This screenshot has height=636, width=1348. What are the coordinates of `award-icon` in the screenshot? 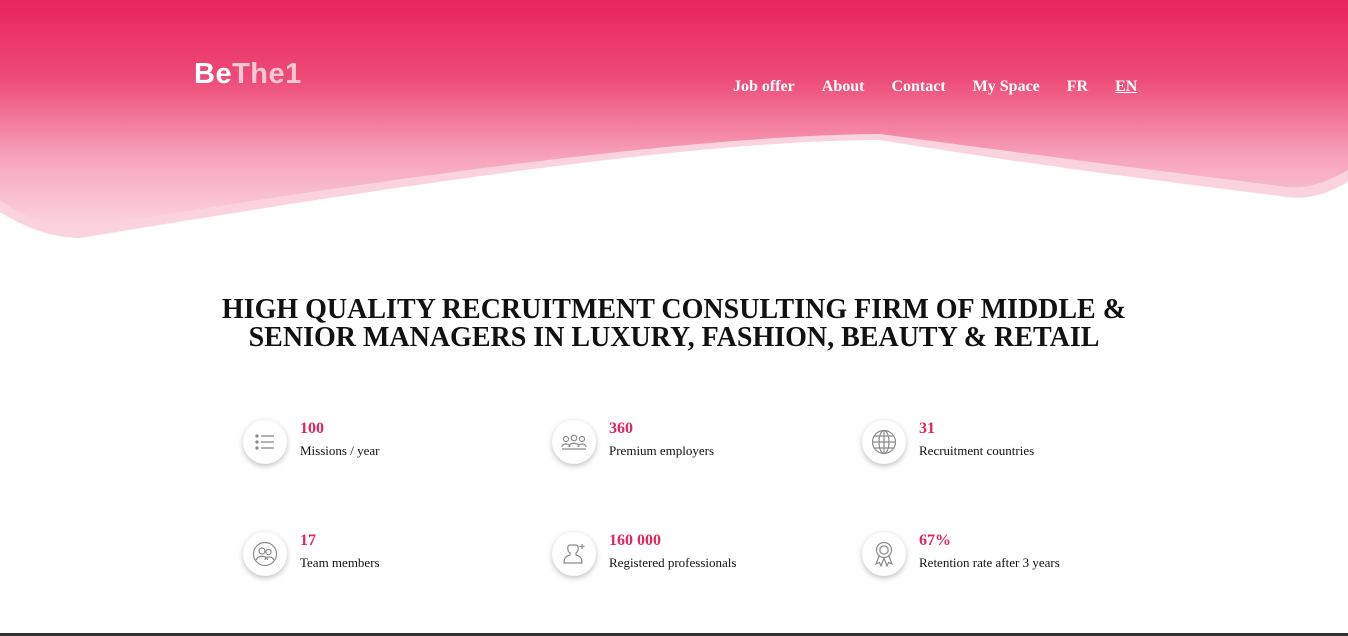 It's located at (884, 554).